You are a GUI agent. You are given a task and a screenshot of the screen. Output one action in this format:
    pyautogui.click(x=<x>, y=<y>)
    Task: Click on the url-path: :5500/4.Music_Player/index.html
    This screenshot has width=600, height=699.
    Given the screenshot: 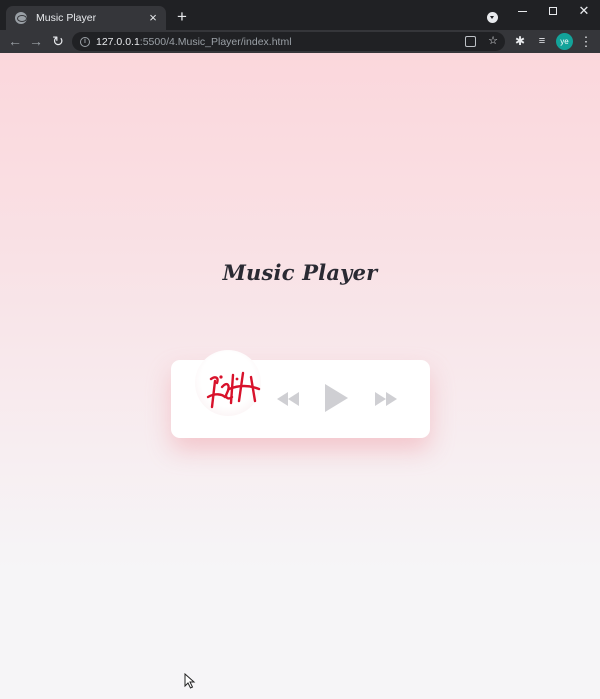 What is the action you would take?
    pyautogui.click(x=215, y=41)
    